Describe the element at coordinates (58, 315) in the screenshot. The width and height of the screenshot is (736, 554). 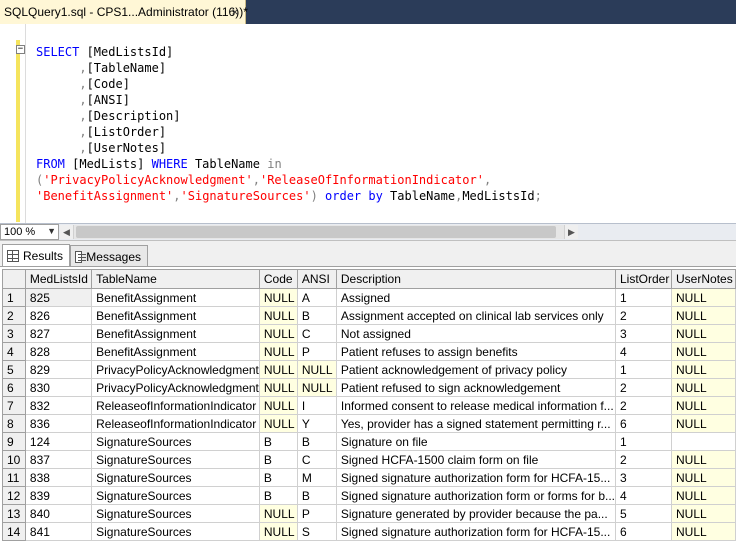
I see `table-cell: 826` at that location.